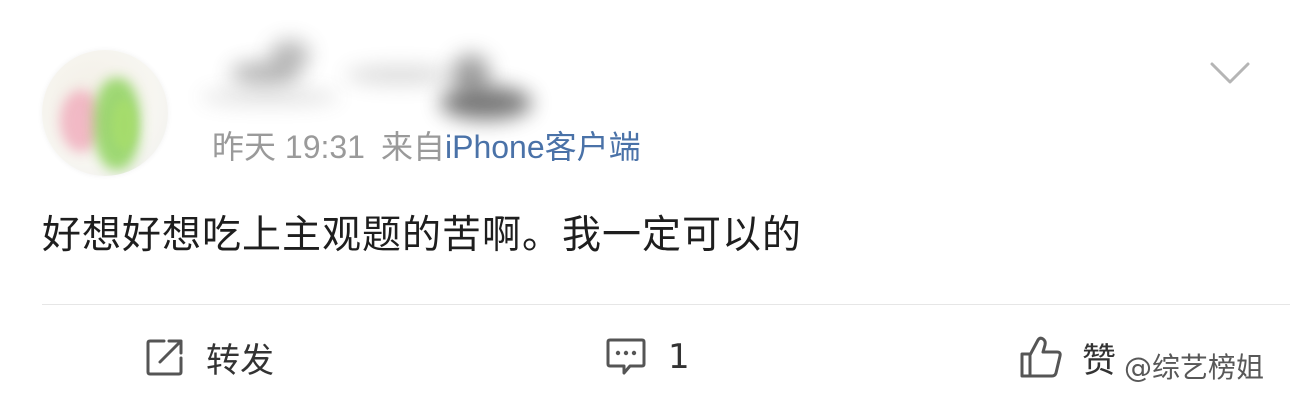  I want to click on chevron-down-icon, so click(1230, 73).